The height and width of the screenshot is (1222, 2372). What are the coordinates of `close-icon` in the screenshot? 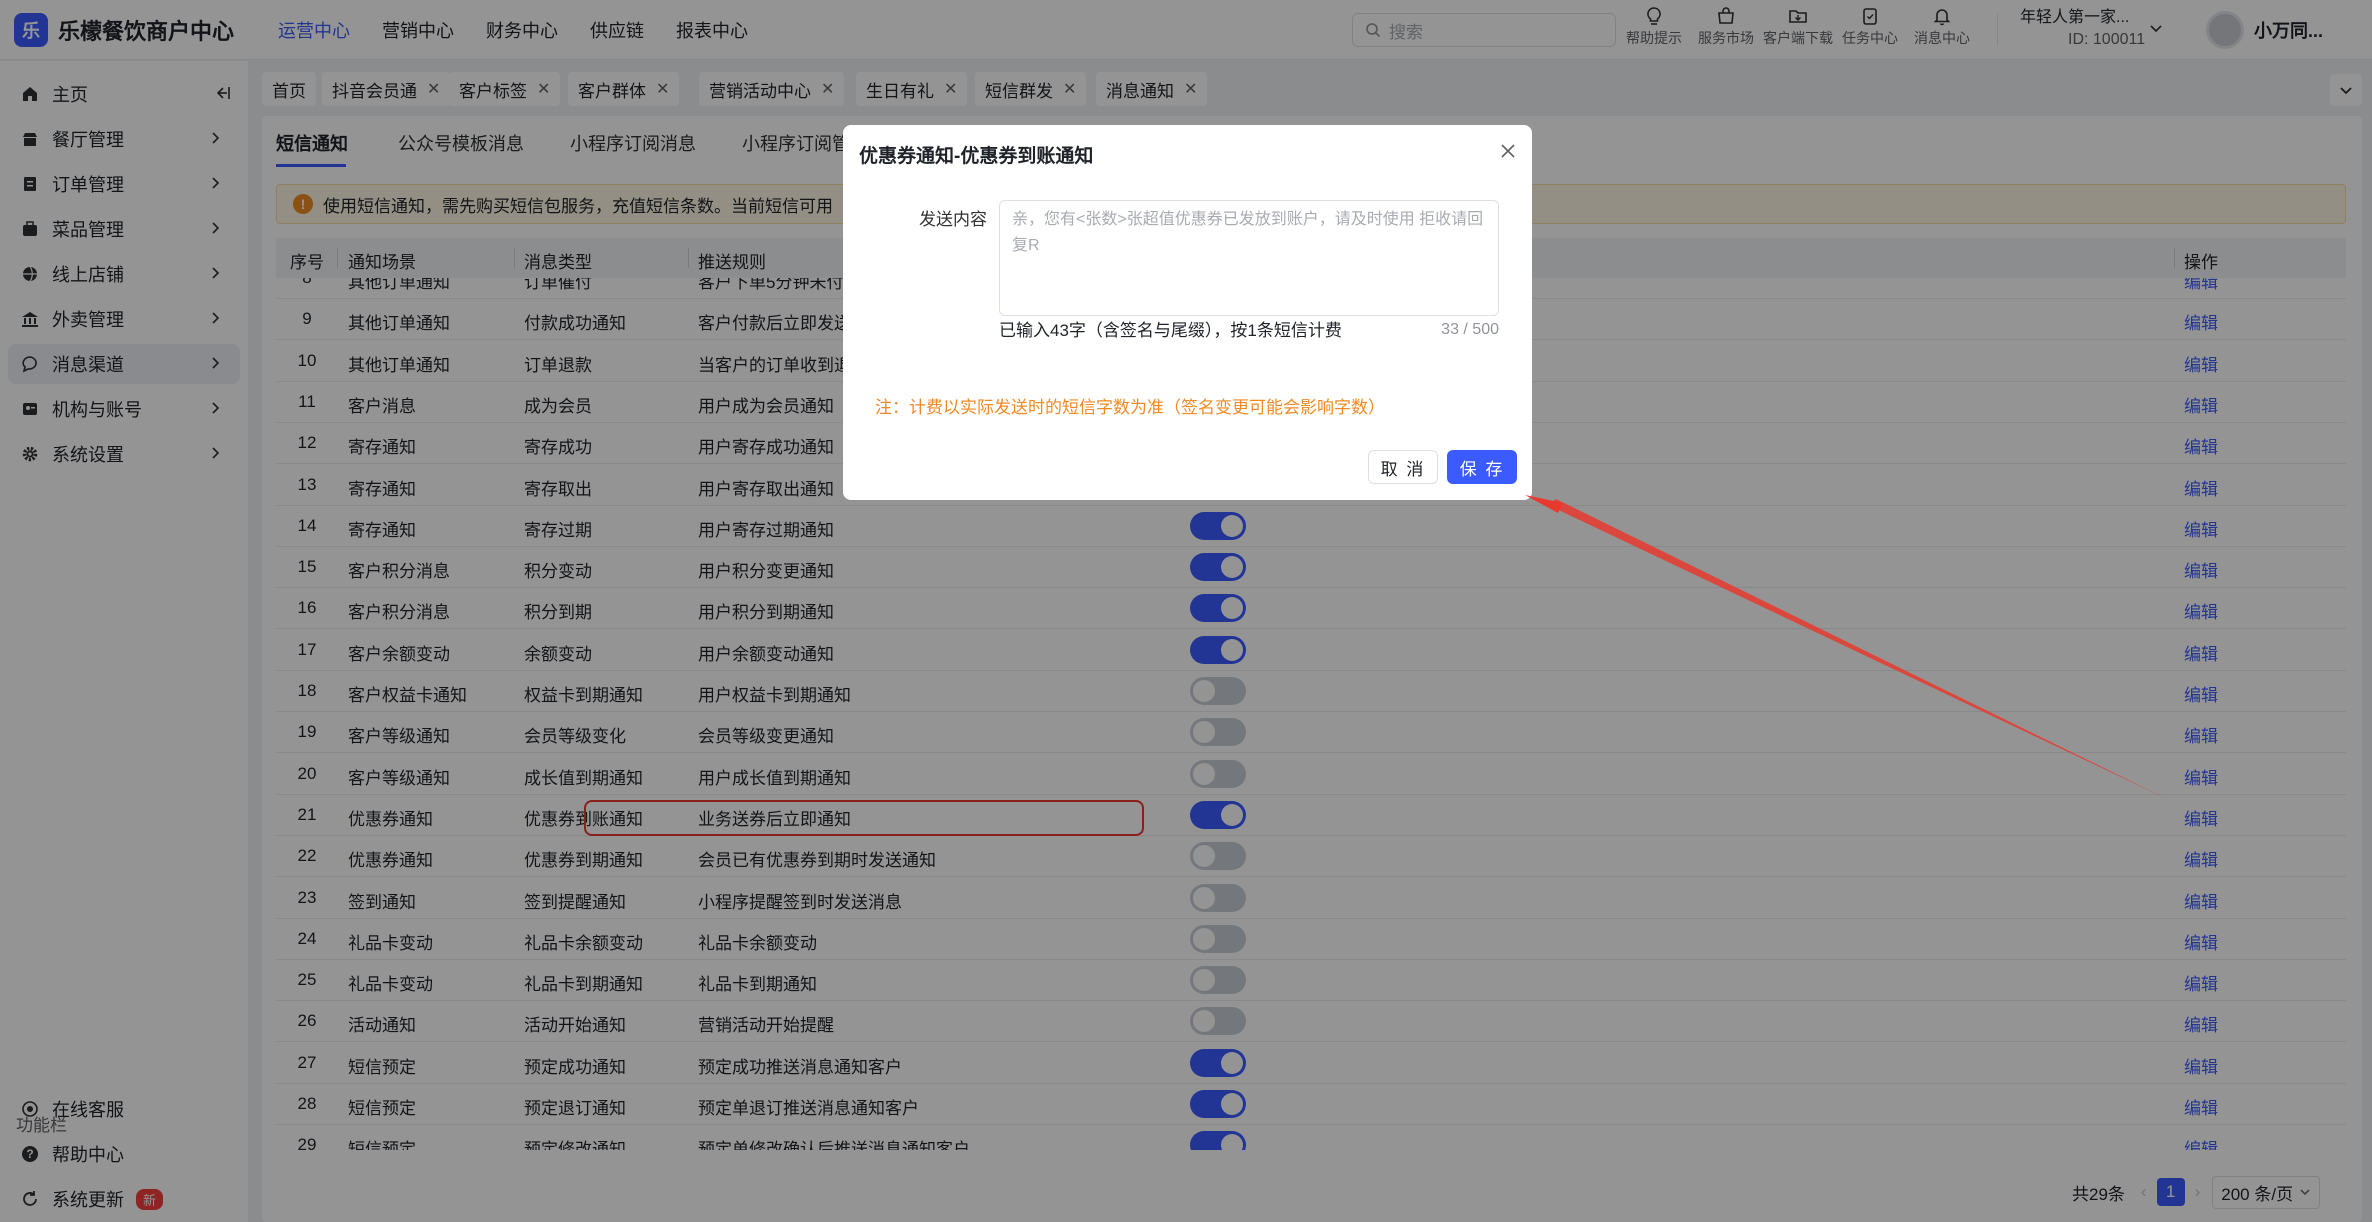 It's located at (1508, 151).